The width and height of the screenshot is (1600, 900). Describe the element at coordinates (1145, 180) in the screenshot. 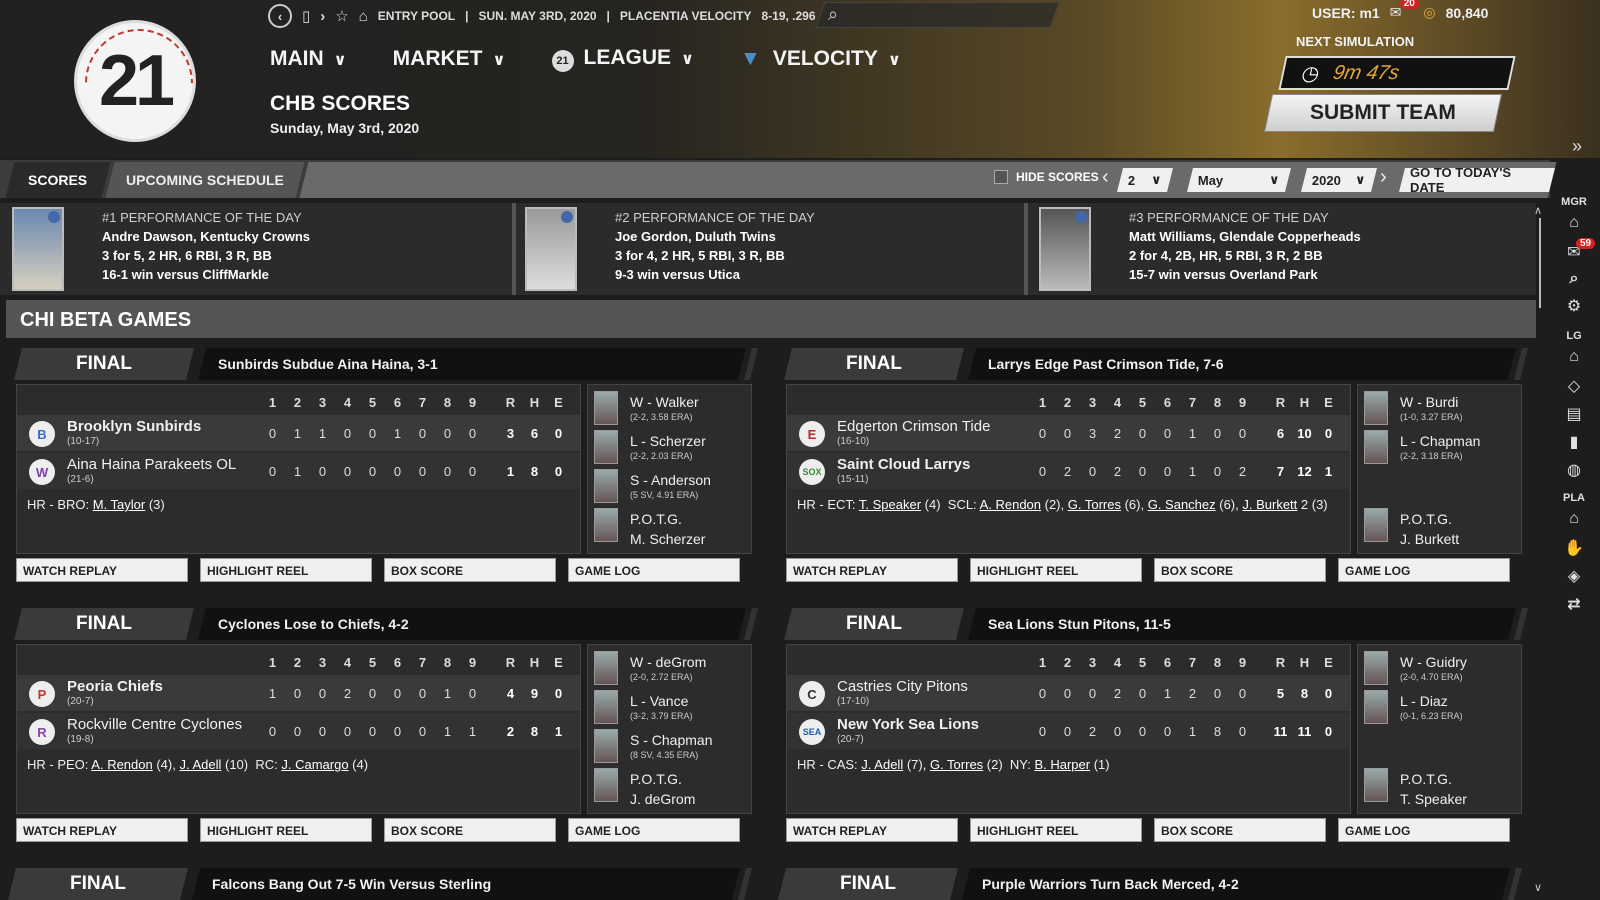

I see `day-select: 2 ∨` at that location.